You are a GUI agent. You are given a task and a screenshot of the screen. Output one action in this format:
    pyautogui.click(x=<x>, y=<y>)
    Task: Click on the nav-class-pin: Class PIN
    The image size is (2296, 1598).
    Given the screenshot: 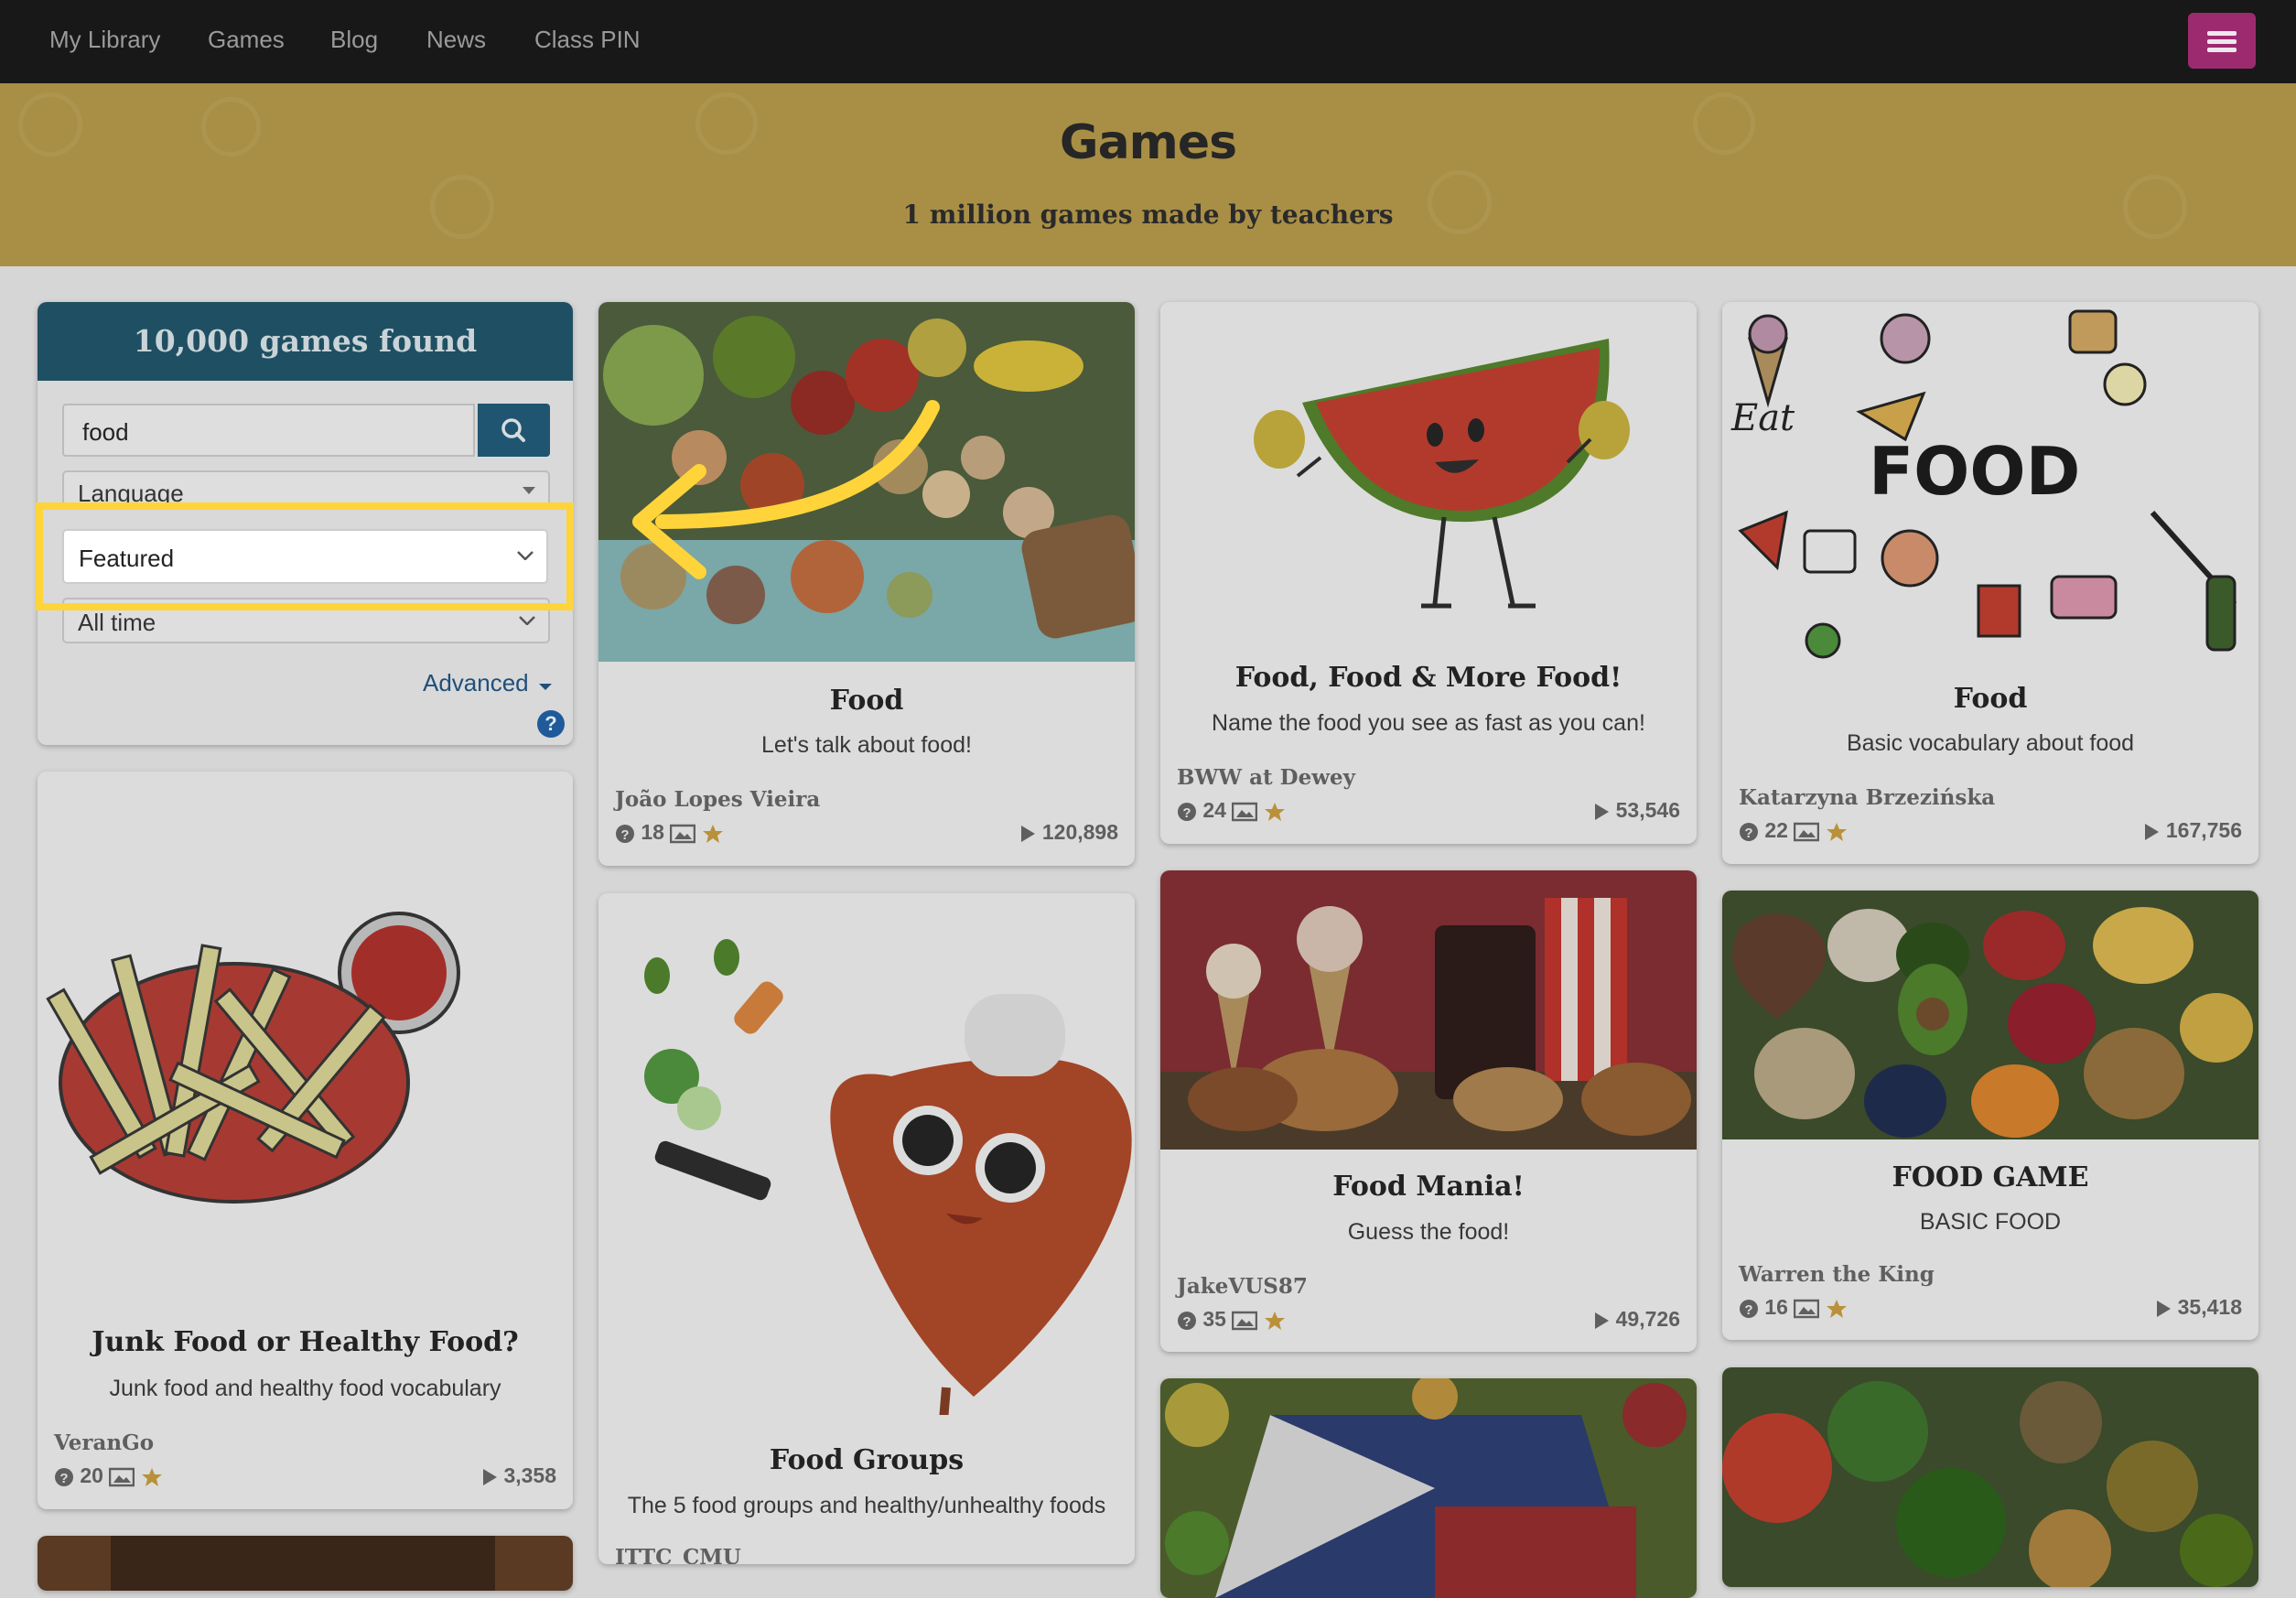 What is the action you would take?
    pyautogui.click(x=588, y=40)
    